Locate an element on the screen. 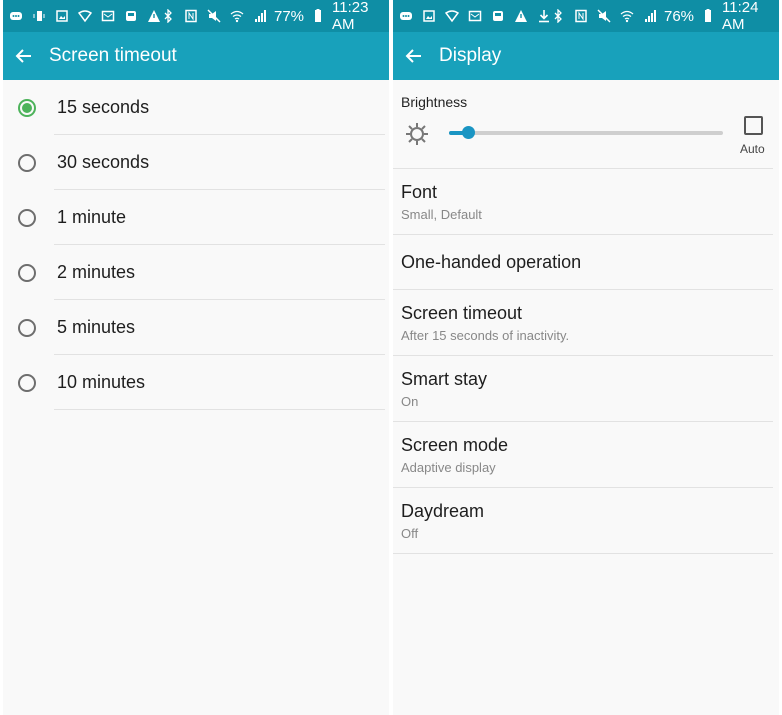 This screenshot has height=715, width=782. setting-smart-stay: Smart stay On is located at coordinates (583, 389).